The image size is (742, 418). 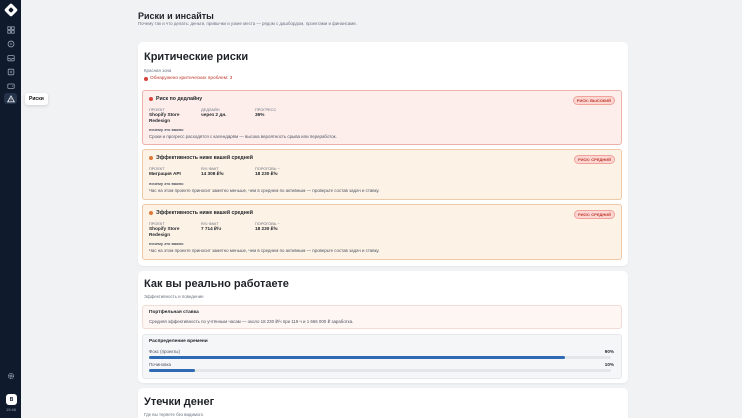 I want to click on wallet-icon, so click(x=10, y=85).